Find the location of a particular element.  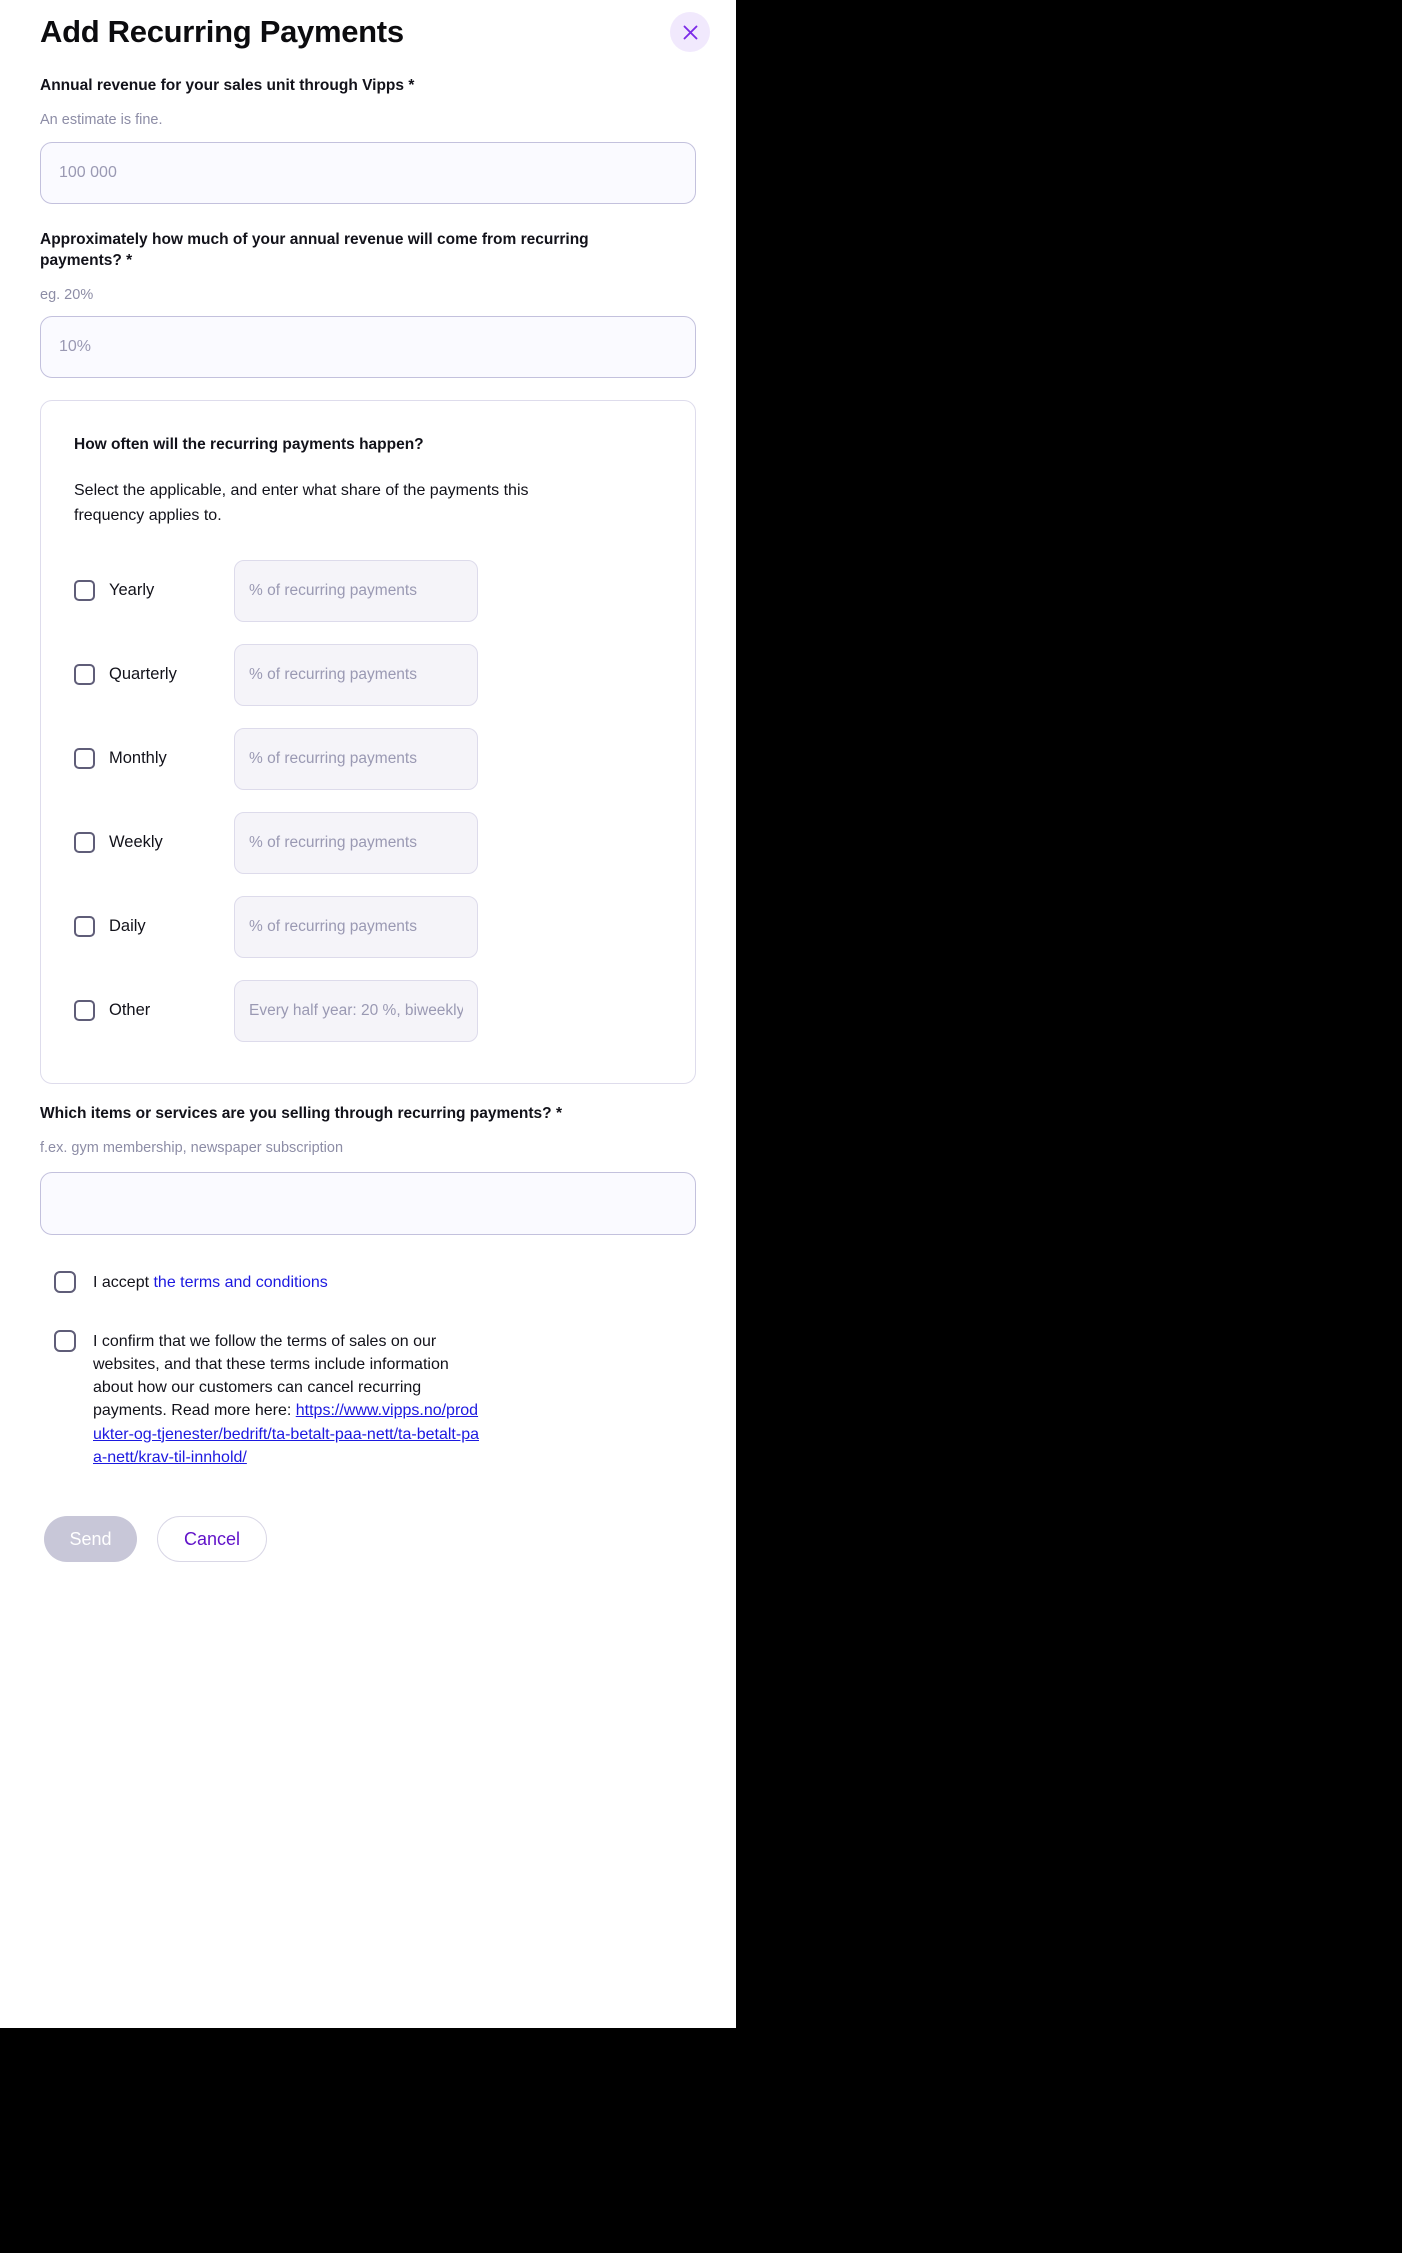

recurring-share-hint: eg. 20% is located at coordinates (67, 294).